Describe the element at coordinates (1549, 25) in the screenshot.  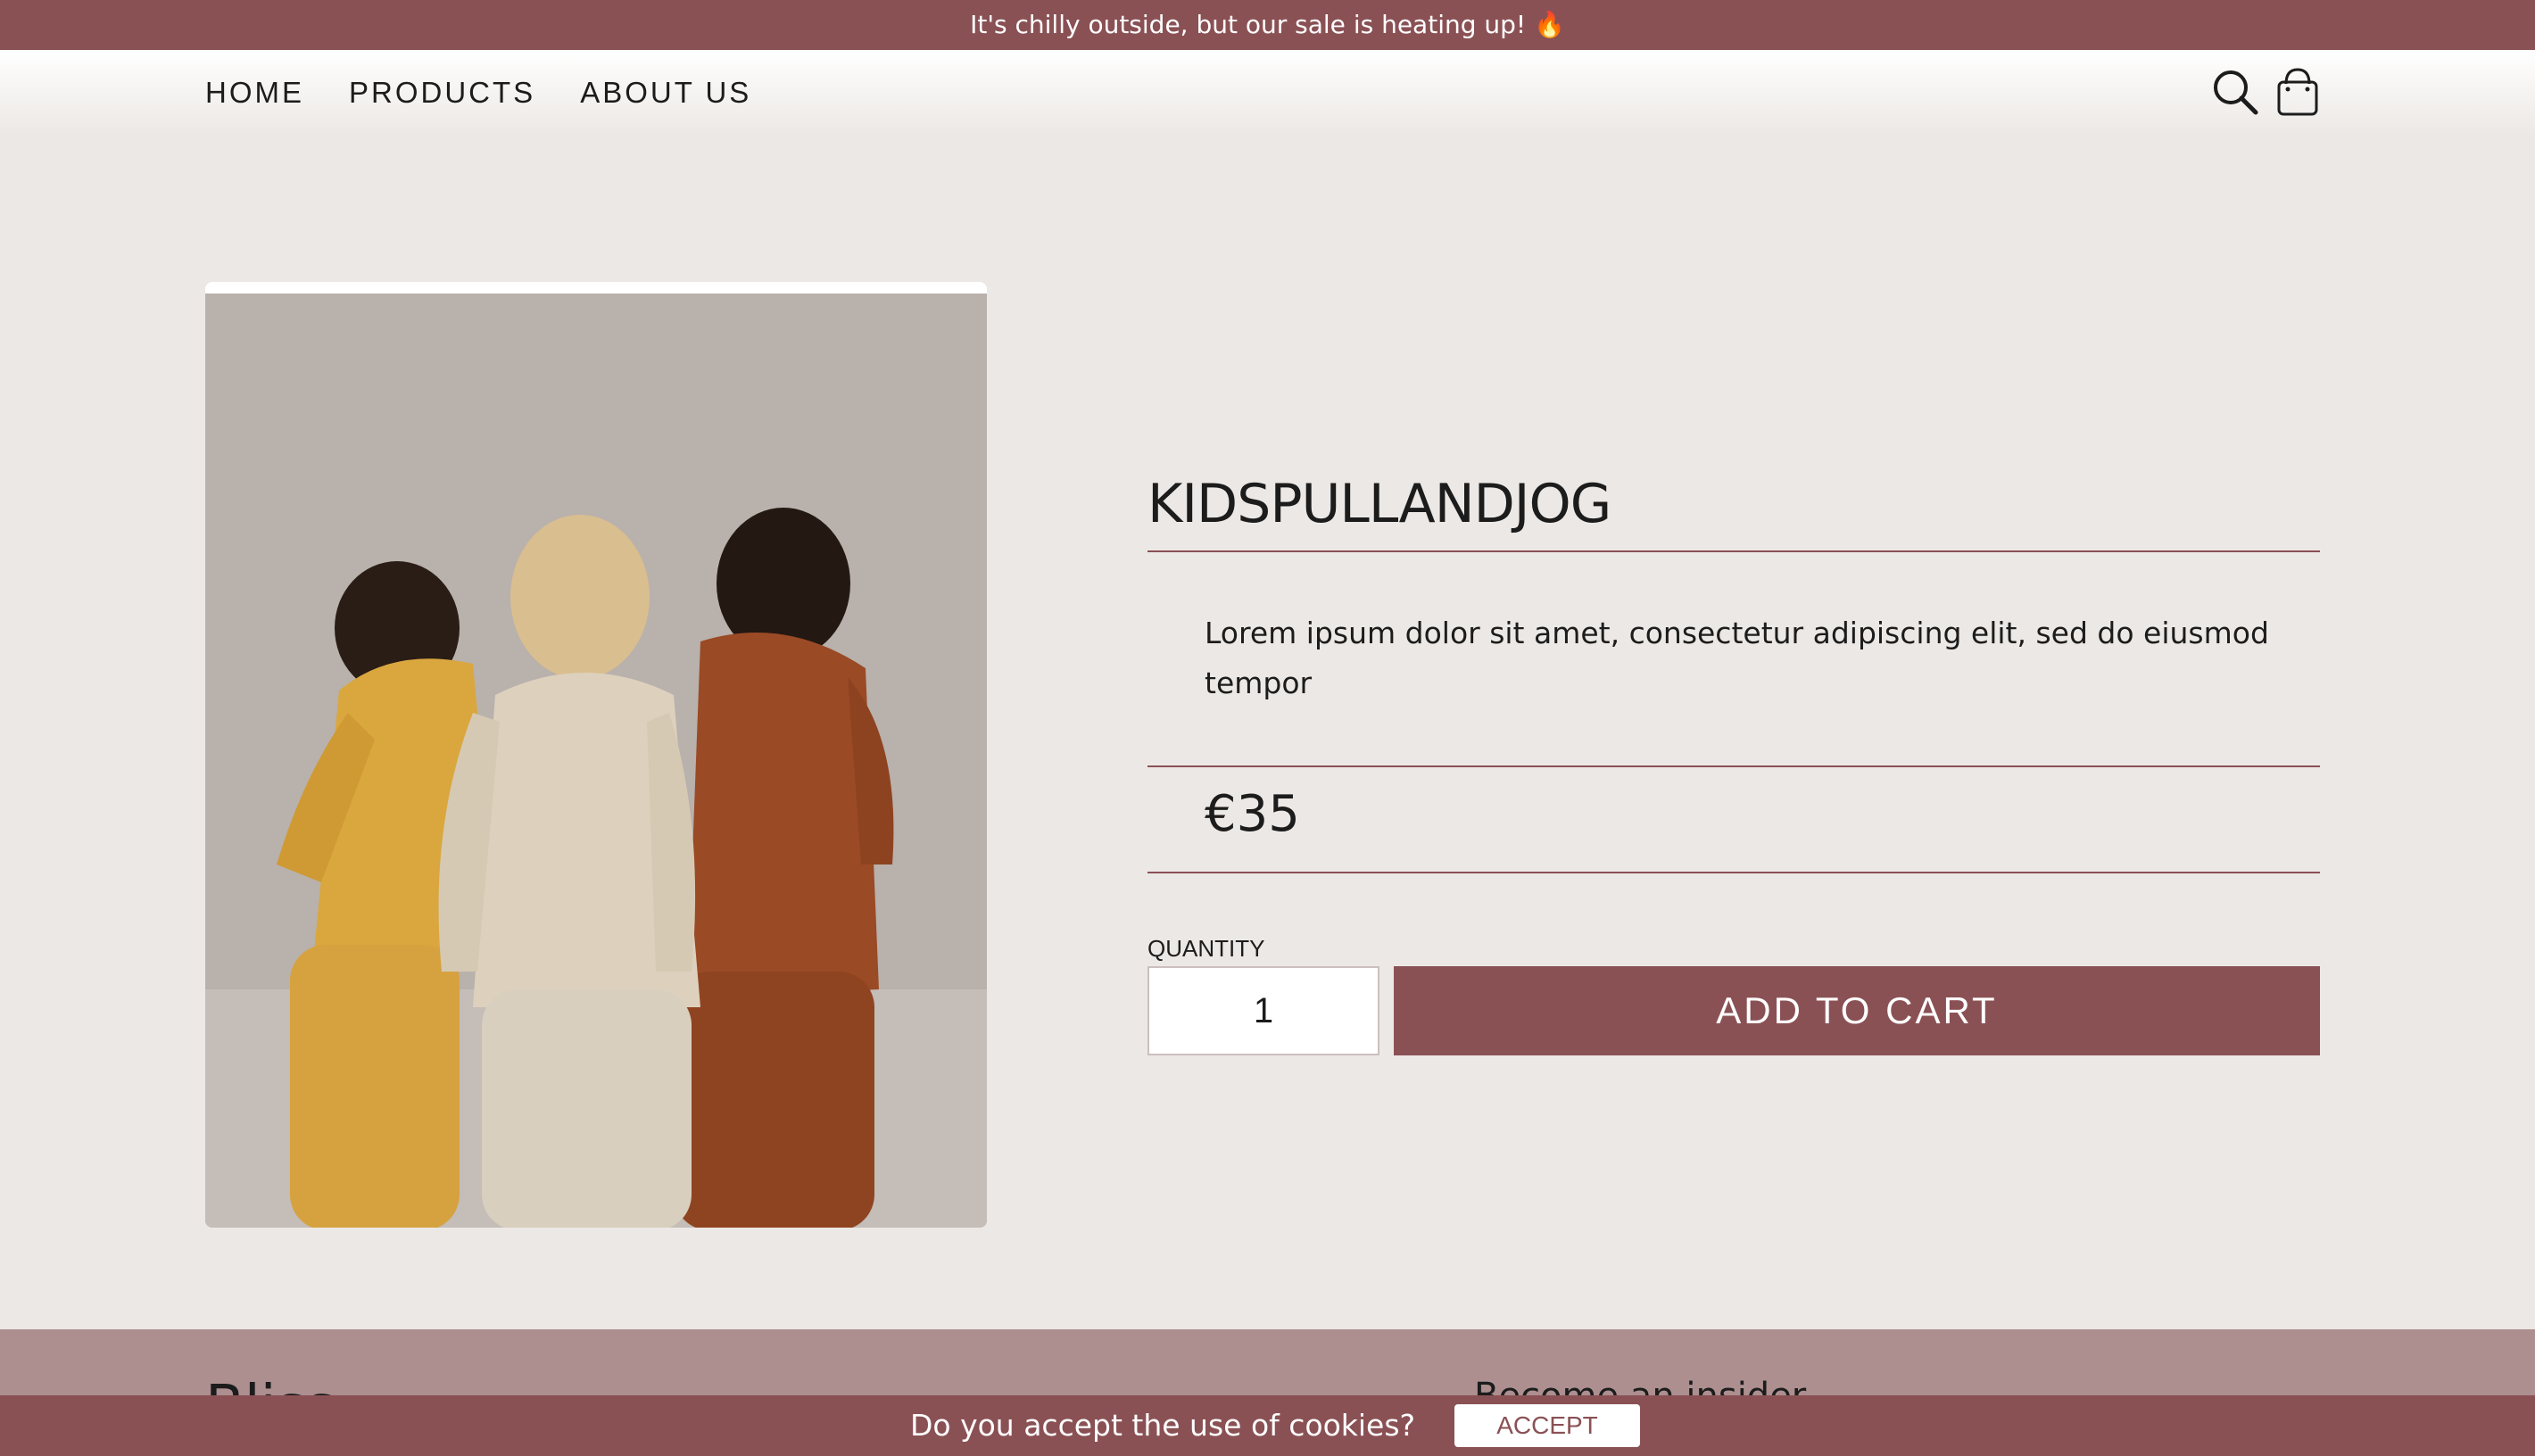
I see `flame-icon: 🔥` at that location.